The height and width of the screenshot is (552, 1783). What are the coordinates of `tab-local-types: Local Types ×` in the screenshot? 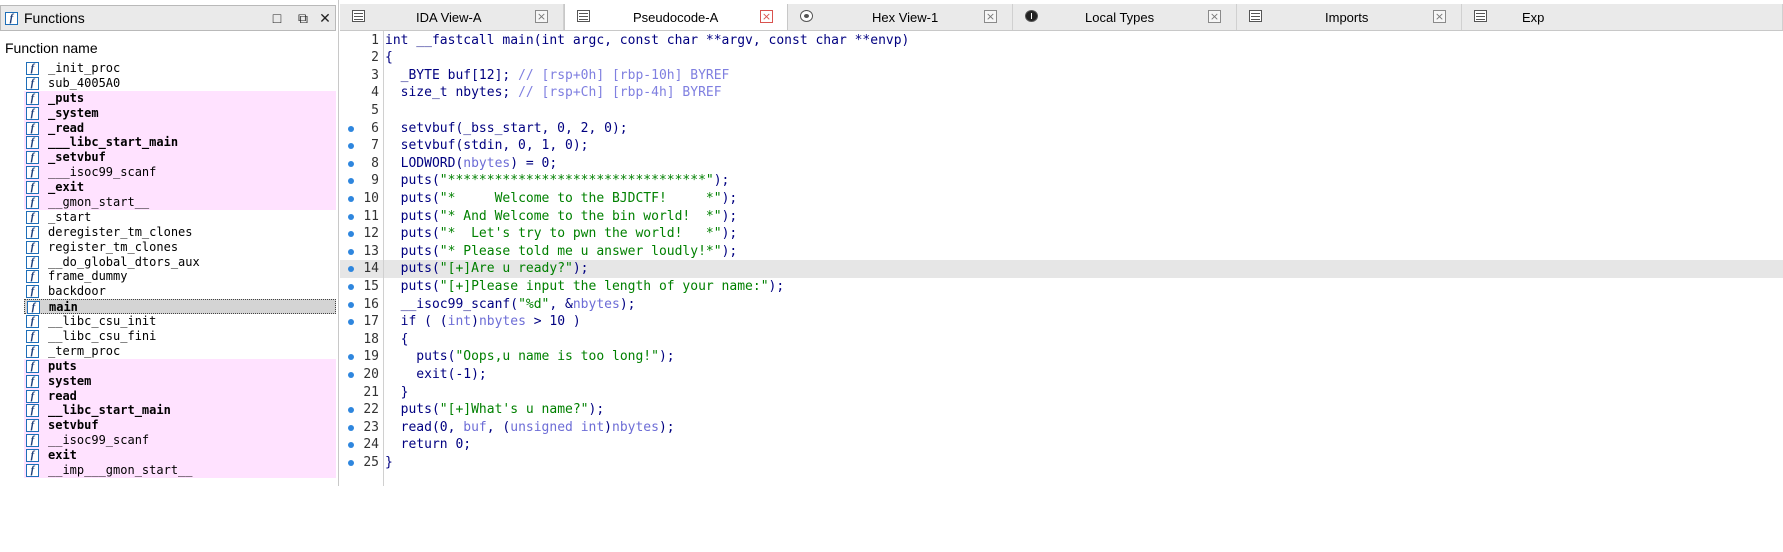 It's located at (1125, 17).